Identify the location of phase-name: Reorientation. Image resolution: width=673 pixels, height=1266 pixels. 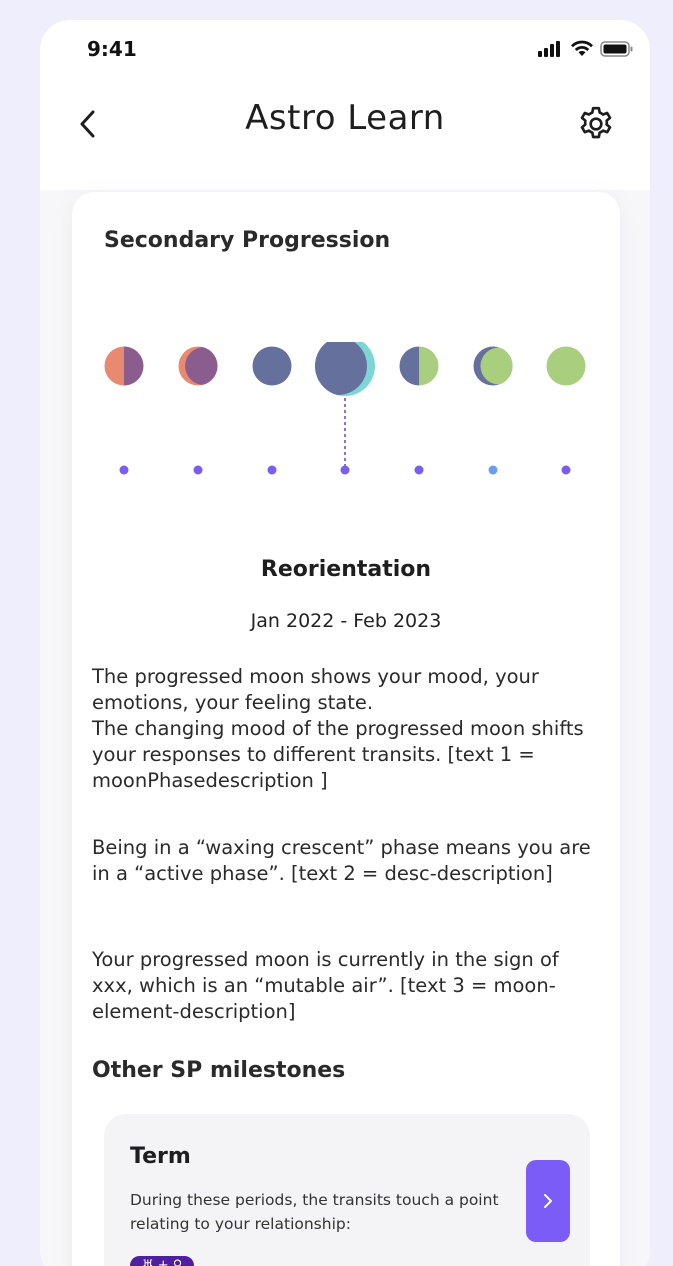
(346, 569).